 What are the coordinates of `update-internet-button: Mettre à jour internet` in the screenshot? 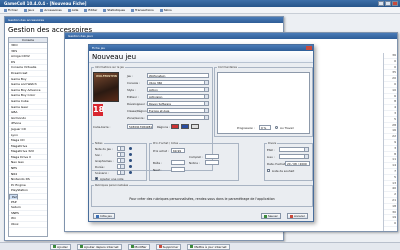 It's located at (208, 246).